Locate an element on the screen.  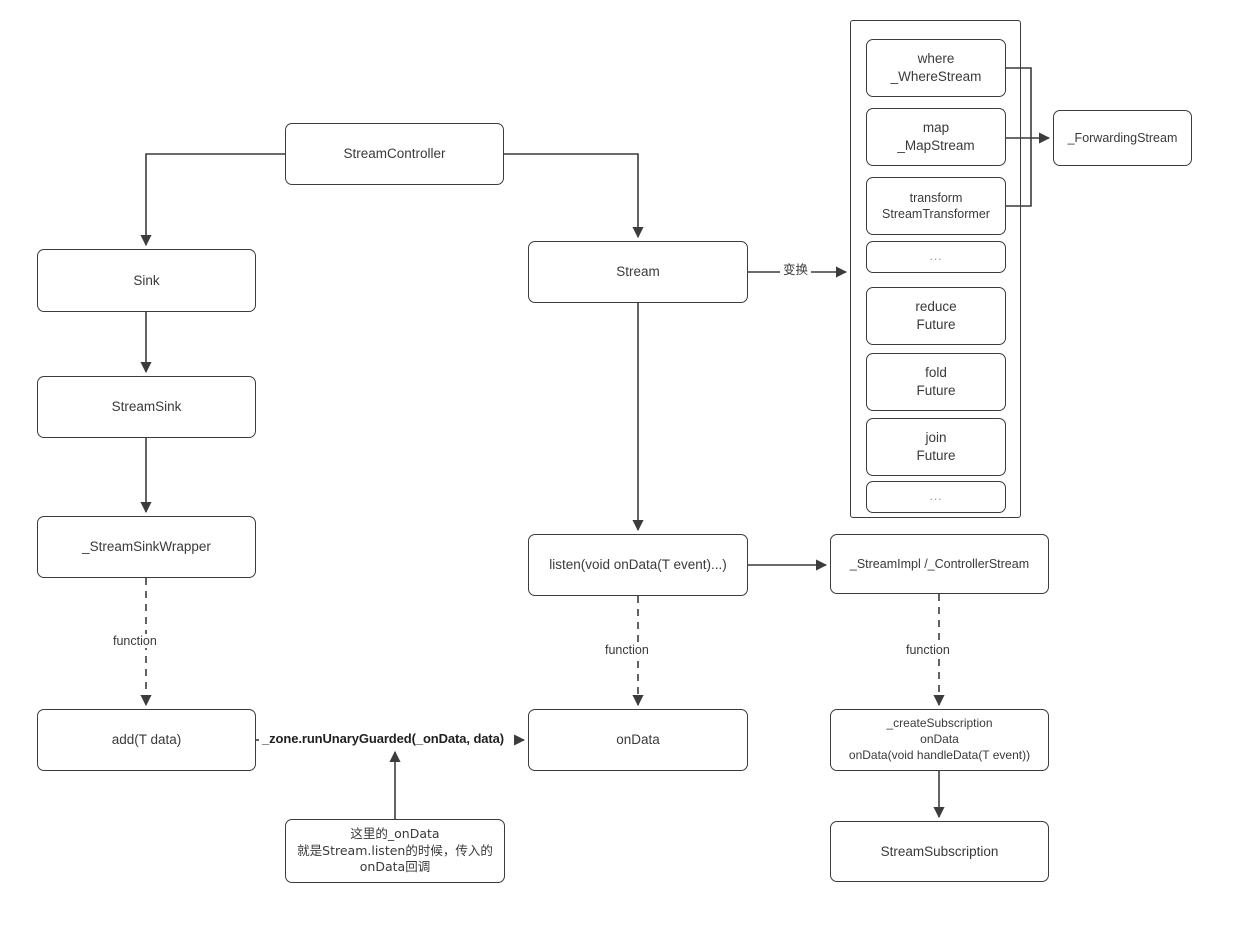
node-listen: listen(void onData(T event)...) is located at coordinates (638, 565).